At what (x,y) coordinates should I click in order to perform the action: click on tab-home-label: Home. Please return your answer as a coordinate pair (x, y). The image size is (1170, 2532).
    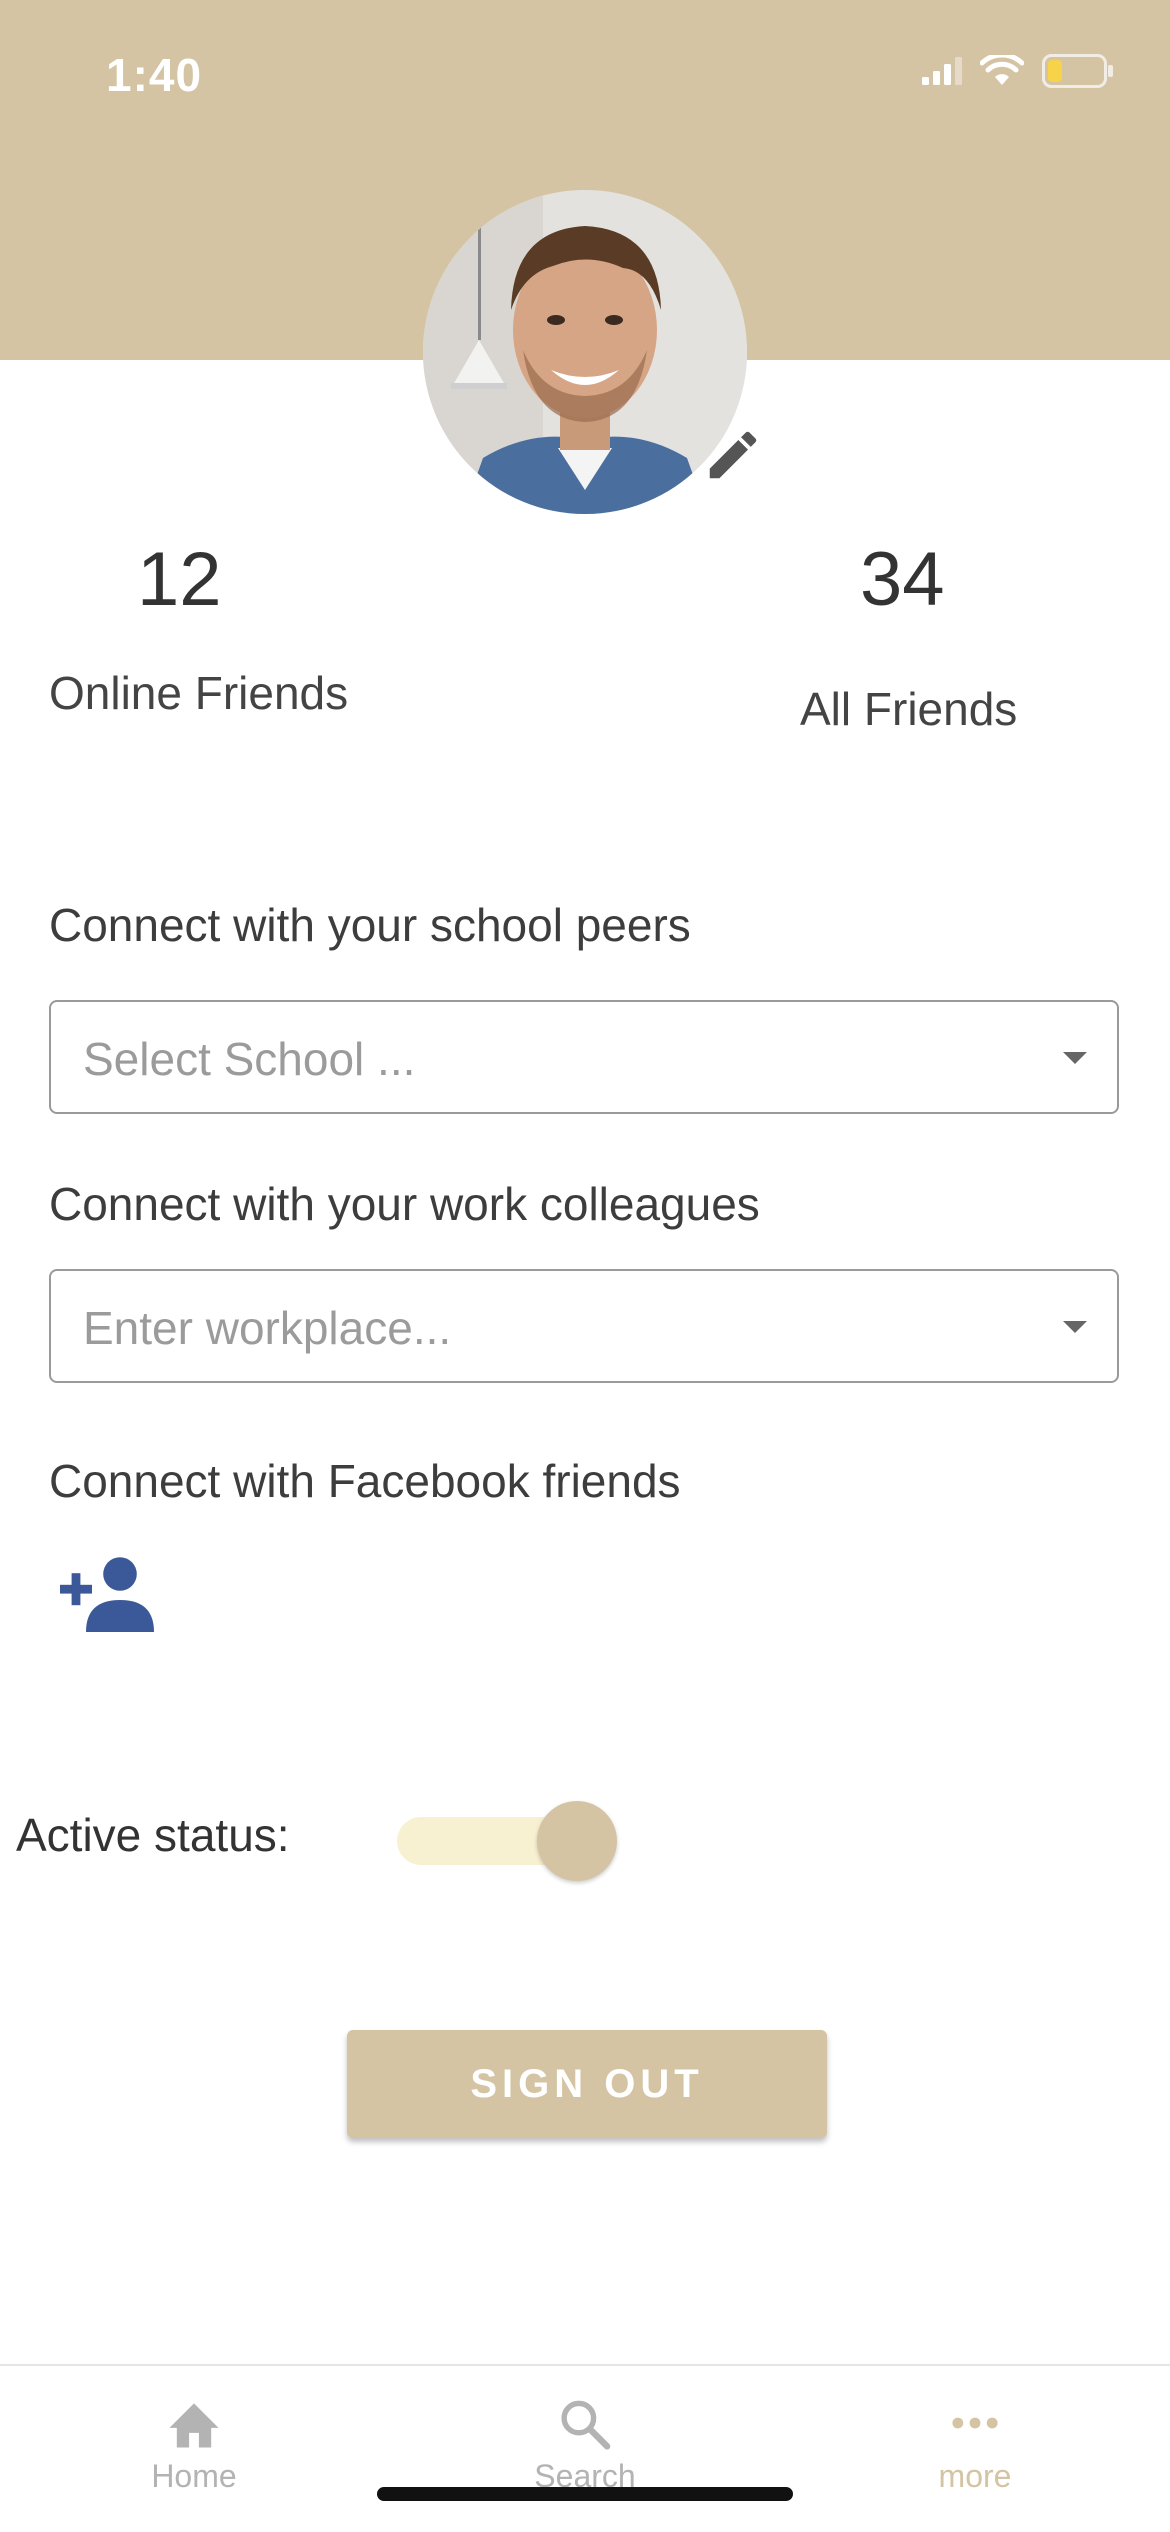
    Looking at the image, I should click on (194, 2476).